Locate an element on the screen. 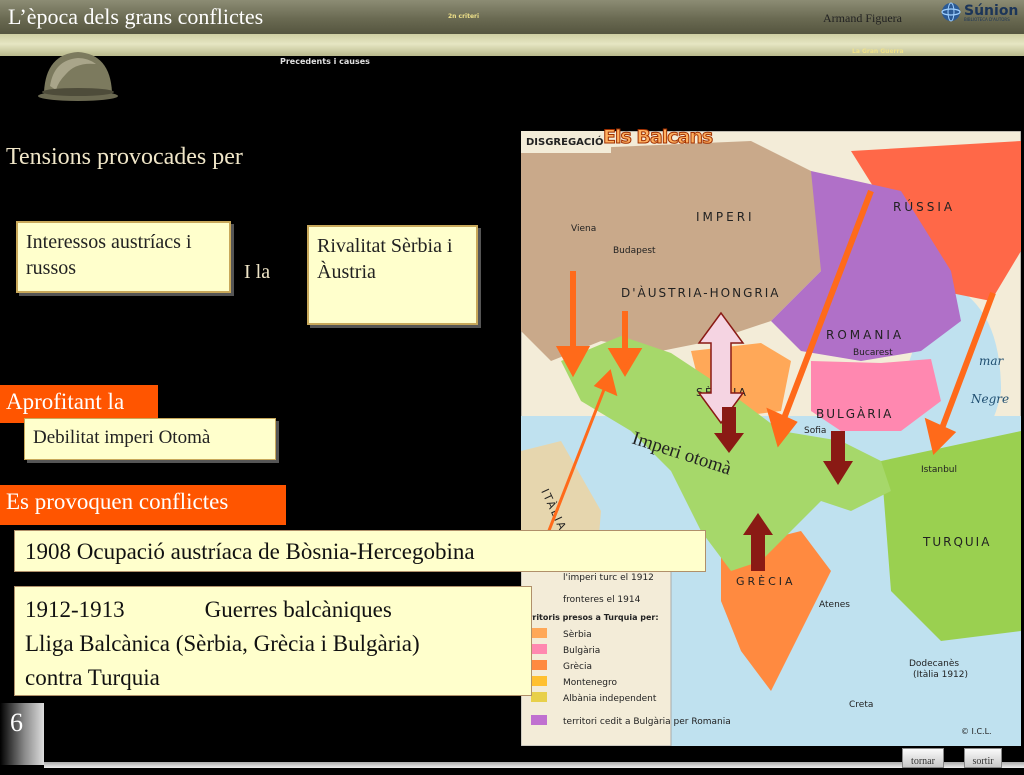 The image size is (1024, 775). section-heading: Tensions provocades per is located at coordinates (124, 157).